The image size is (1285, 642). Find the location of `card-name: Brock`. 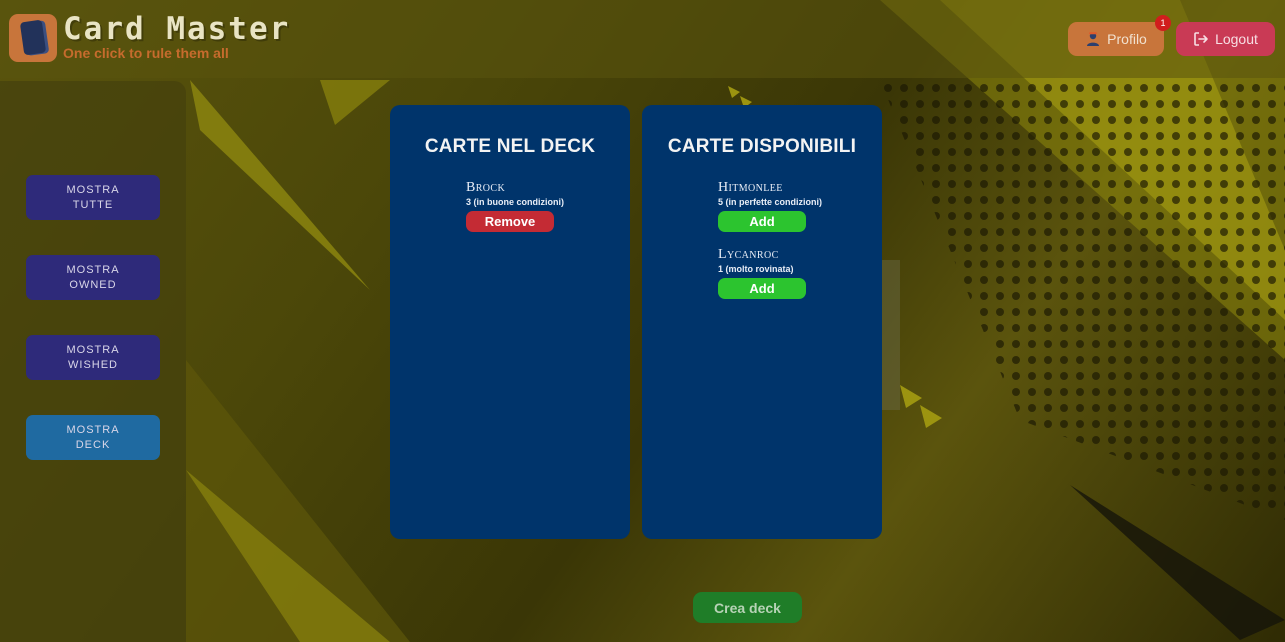

card-name: Brock is located at coordinates (486, 187).